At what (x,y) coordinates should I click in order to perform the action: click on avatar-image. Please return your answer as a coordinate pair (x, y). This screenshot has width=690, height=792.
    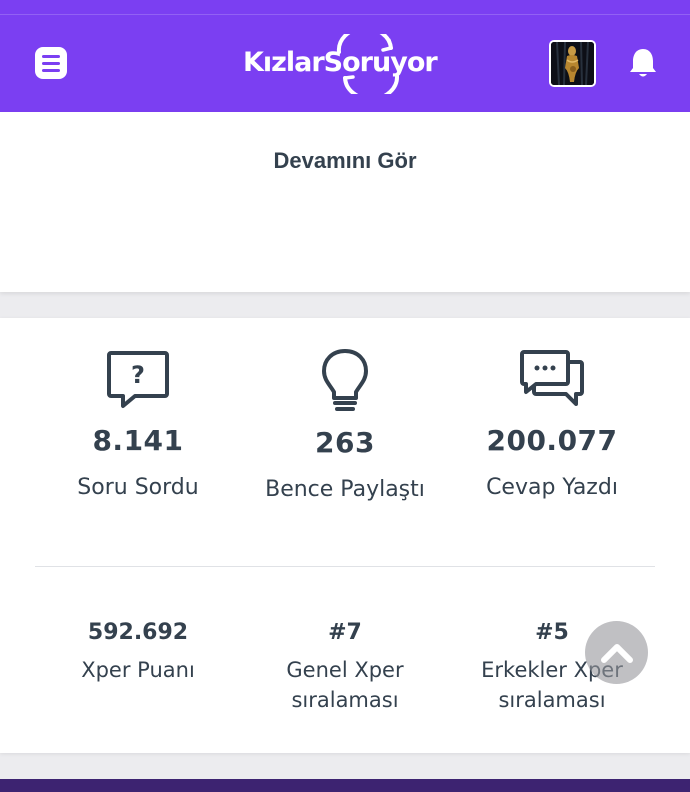
    Looking at the image, I should click on (572, 63).